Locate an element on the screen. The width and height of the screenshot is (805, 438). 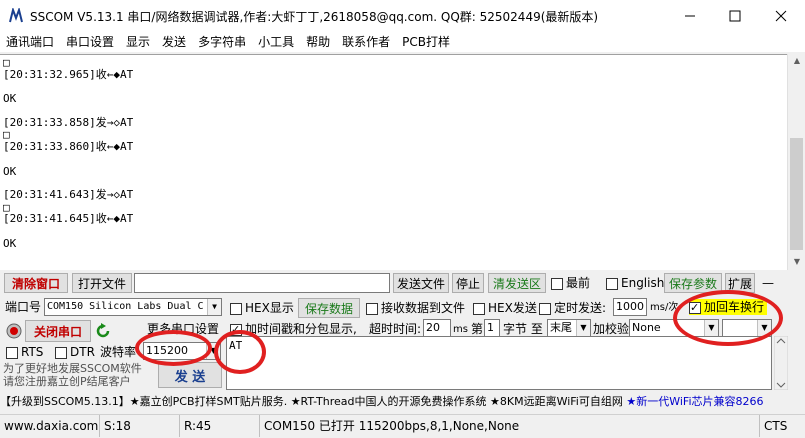
maximize-icon is located at coordinates (735, 16).